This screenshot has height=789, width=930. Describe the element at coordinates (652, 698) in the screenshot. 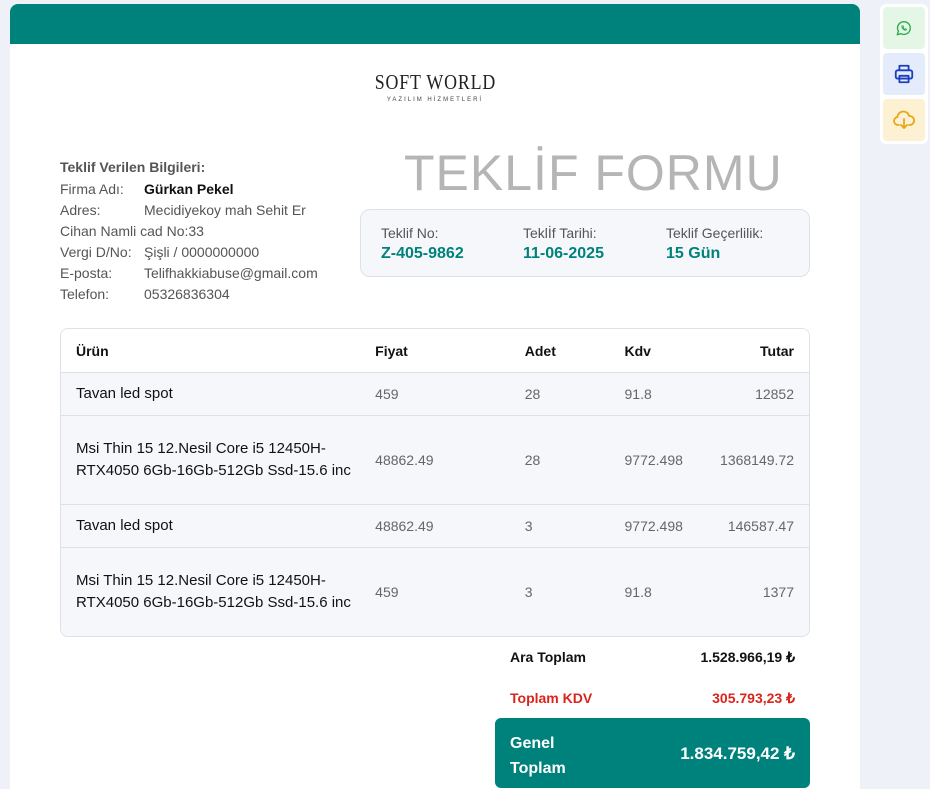

I see `kdv-total-row: Toplam KDV 305.793,23 ₺` at that location.